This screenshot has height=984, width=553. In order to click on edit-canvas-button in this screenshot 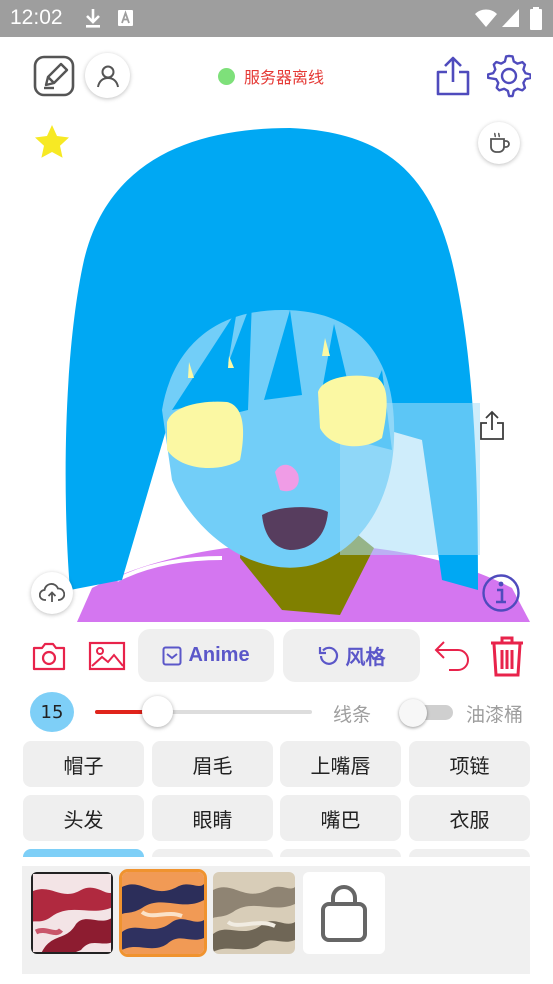, I will do `click(54, 76)`.